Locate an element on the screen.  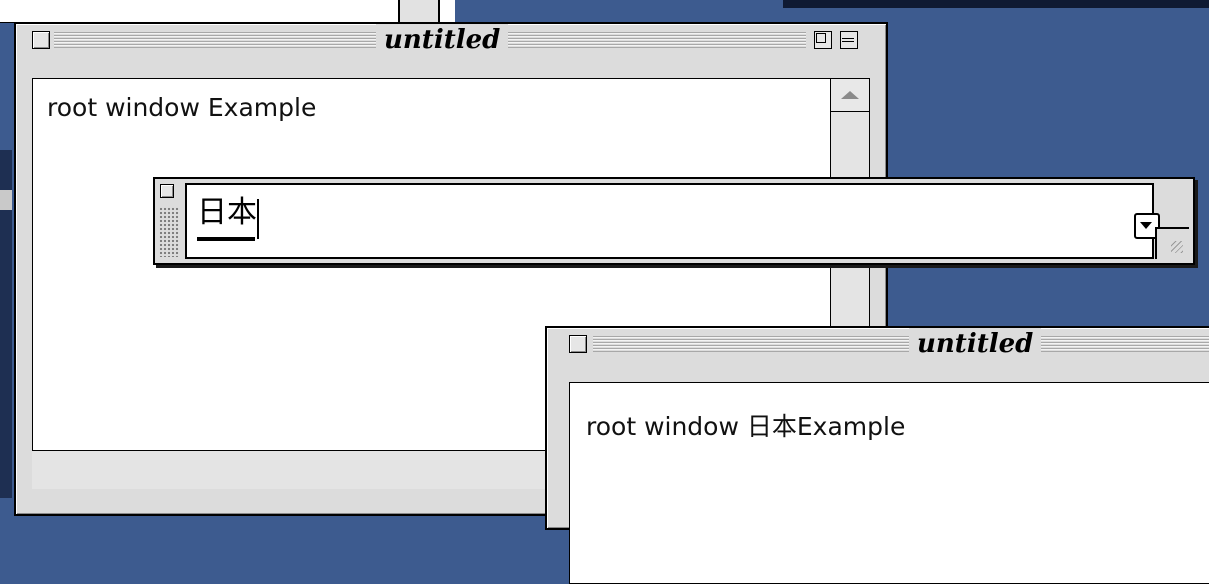
background-scrollbar is located at coordinates (419, 11).